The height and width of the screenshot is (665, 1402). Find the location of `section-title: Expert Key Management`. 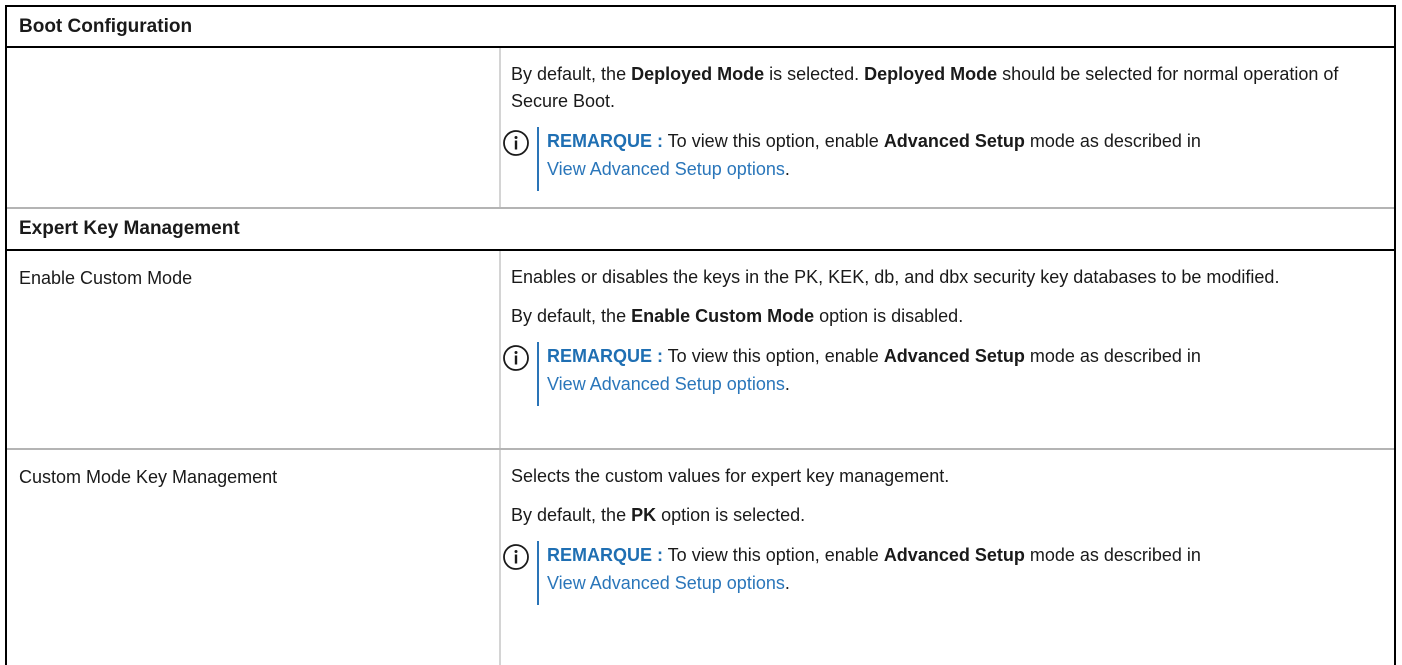

section-title: Expert Key Management is located at coordinates (129, 228).